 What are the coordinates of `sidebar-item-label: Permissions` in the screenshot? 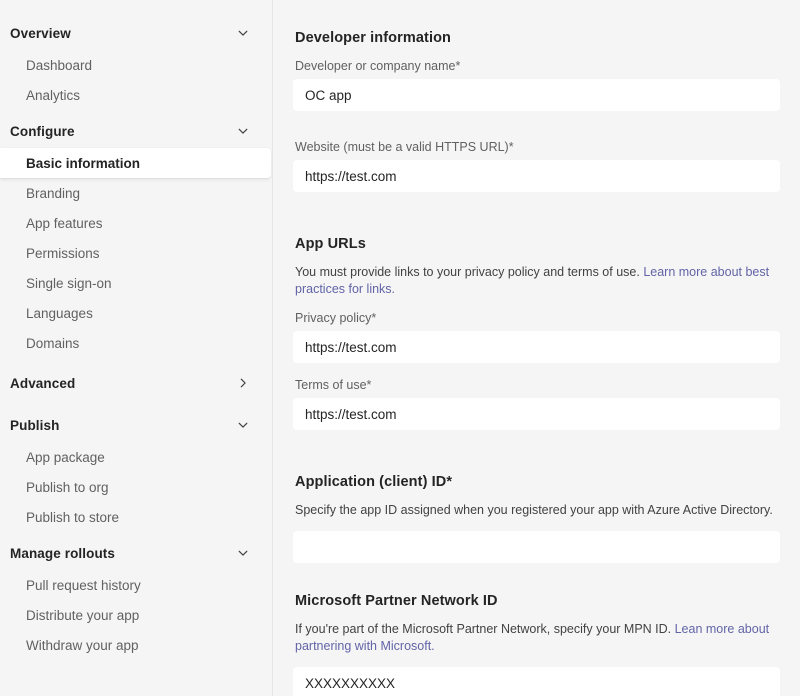 It's located at (63, 253).